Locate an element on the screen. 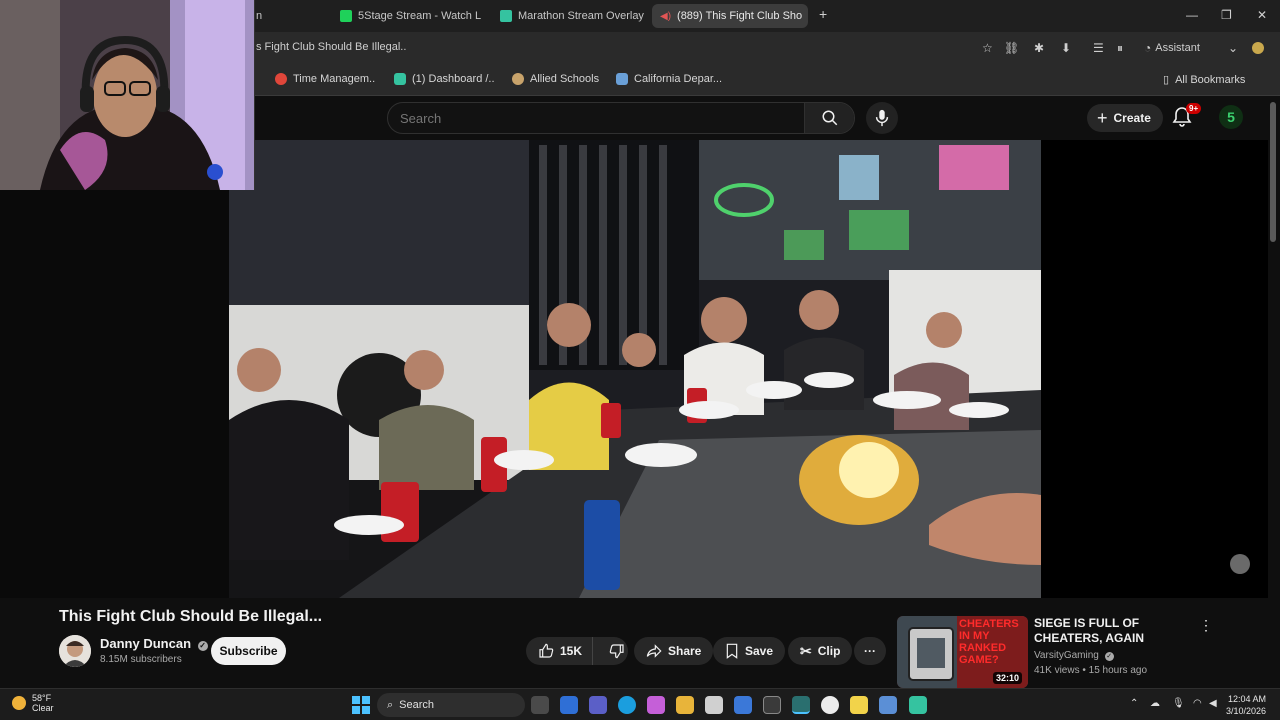 The height and width of the screenshot is (720, 1280). share-button: Share is located at coordinates (674, 651).